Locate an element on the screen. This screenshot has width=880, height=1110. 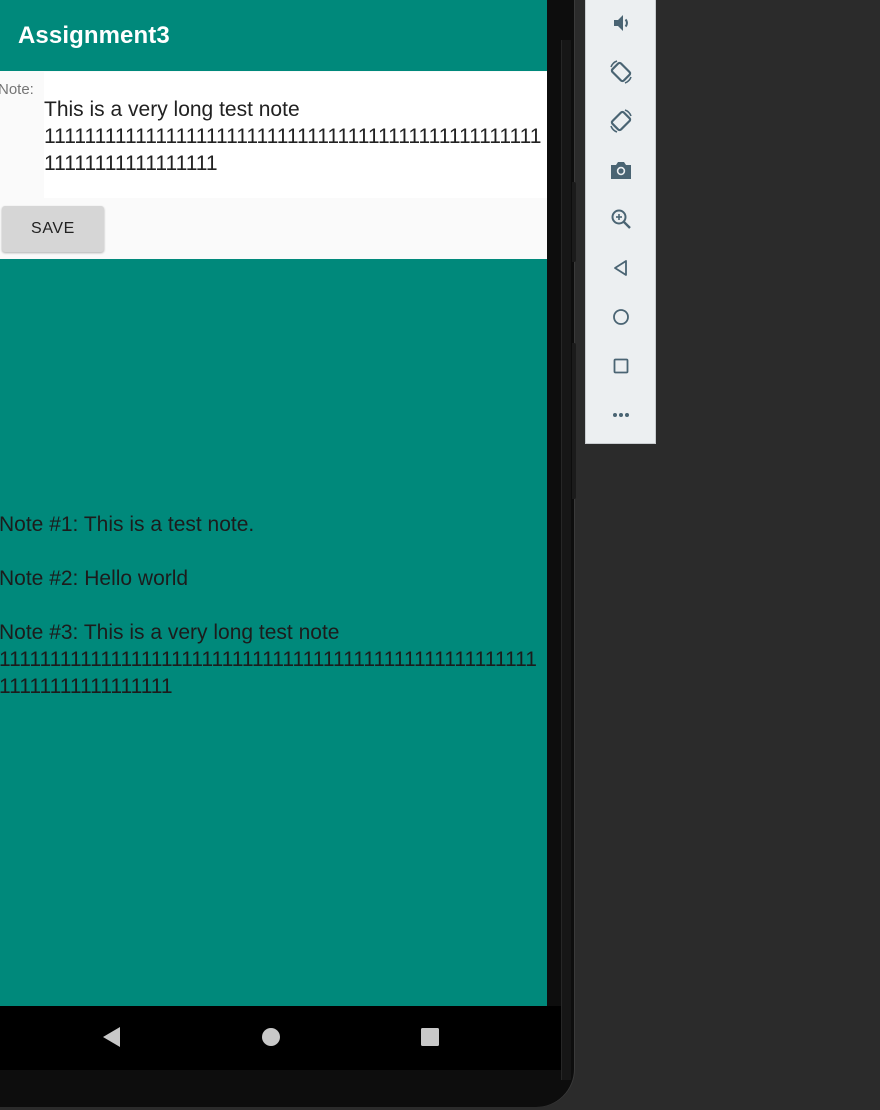
recents-icon is located at coordinates (430, 1039).